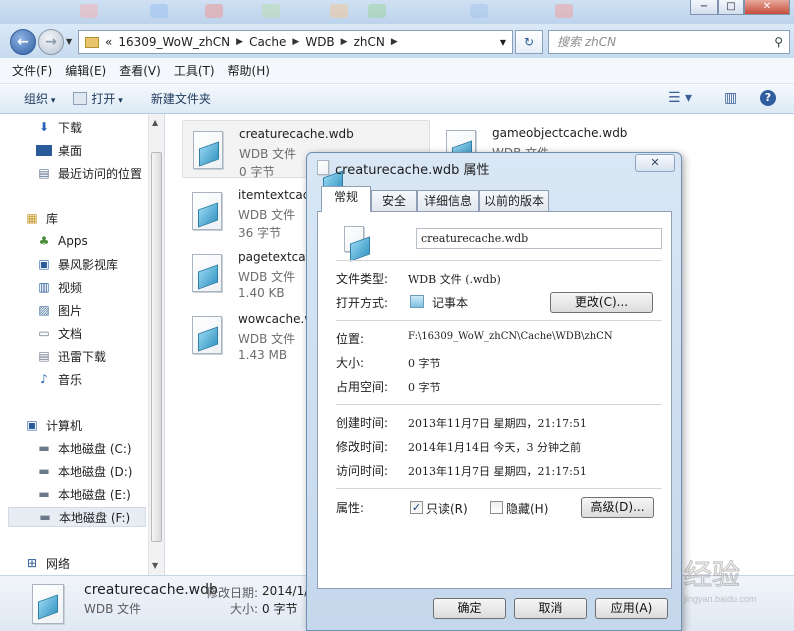  What do you see at coordinates (59, 127) in the screenshot?
I see `nav-item-downloads: ⬇ 下载` at bounding box center [59, 127].